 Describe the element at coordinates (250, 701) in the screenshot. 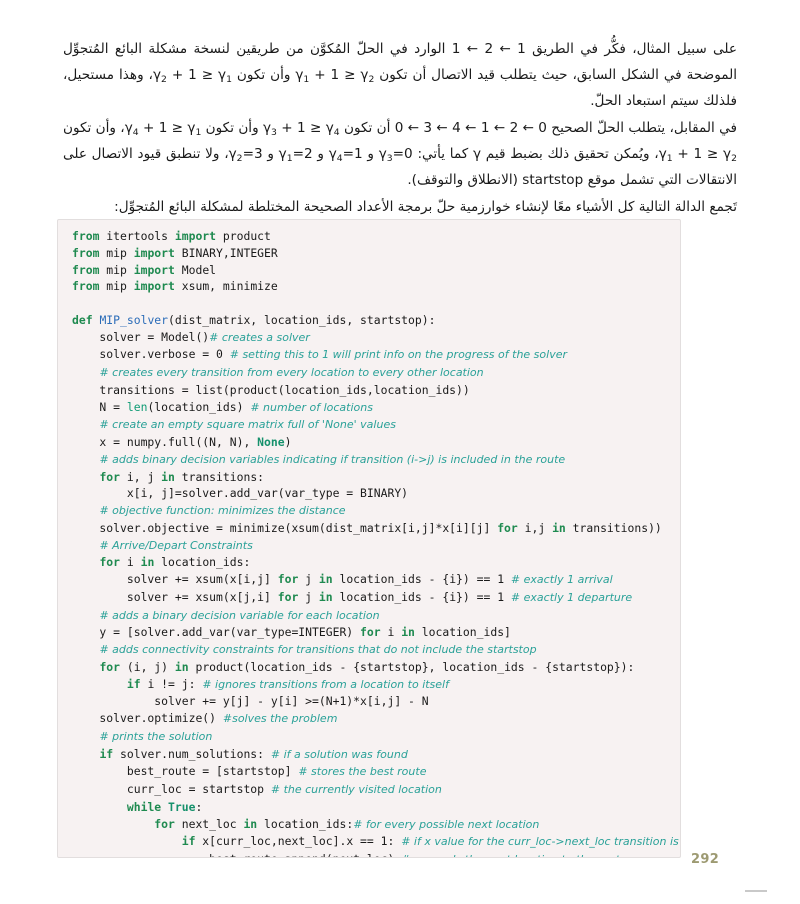

I see `code-token: solver += y[j] - y[i] >=(N+1)*x[i,j] - N` at that location.